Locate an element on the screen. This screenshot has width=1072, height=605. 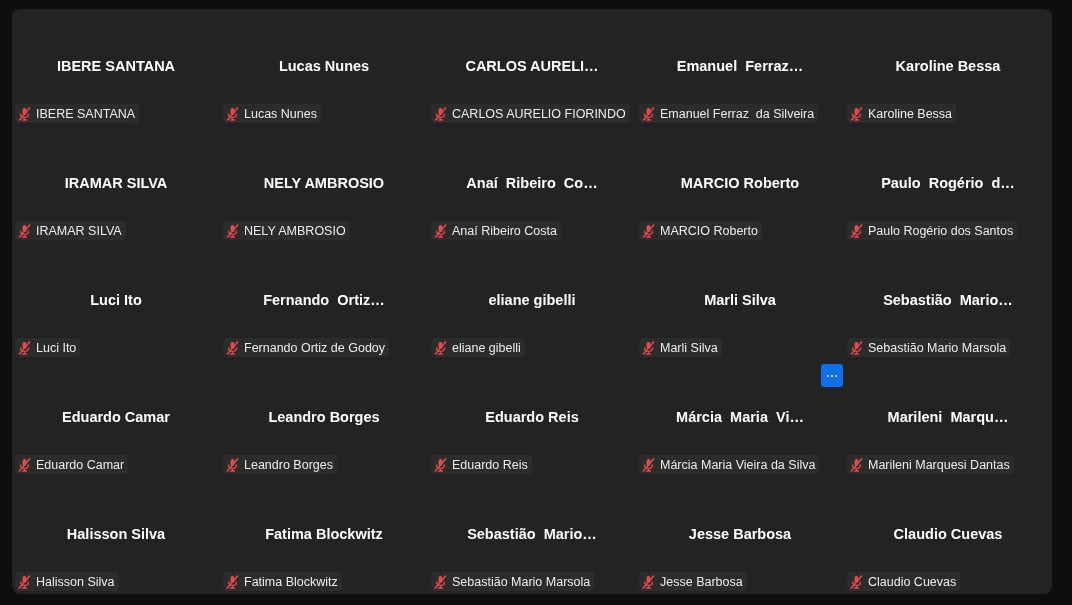
more-options-button is located at coordinates (832, 375).